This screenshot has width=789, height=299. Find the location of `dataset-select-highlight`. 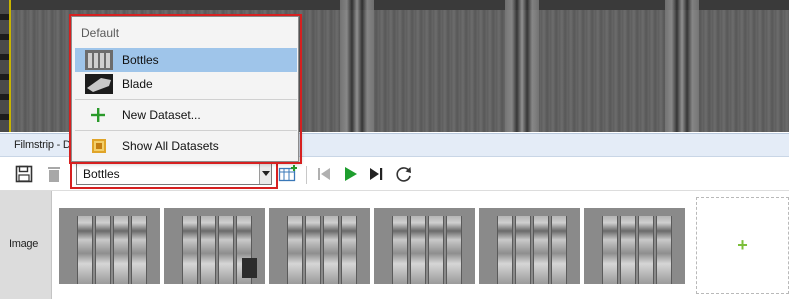

dataset-select-highlight is located at coordinates (174, 174).